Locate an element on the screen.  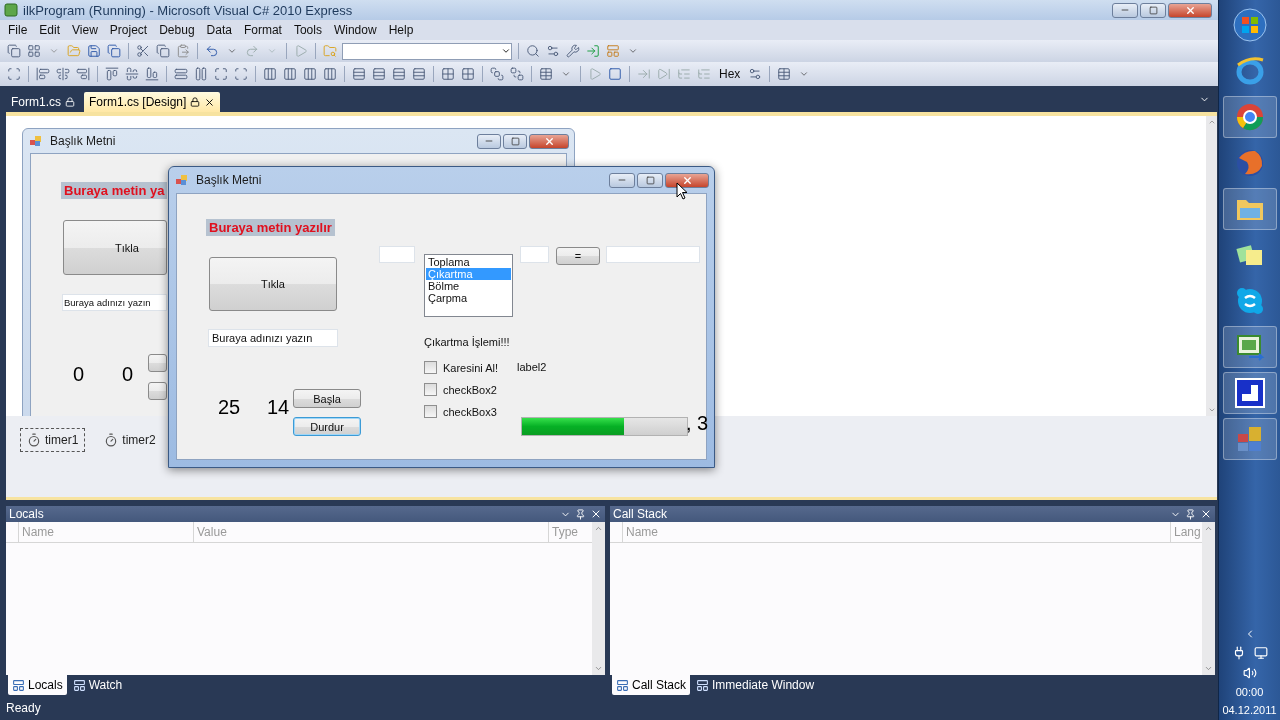
panel-tab: Locals is located at coordinates (37, 685).